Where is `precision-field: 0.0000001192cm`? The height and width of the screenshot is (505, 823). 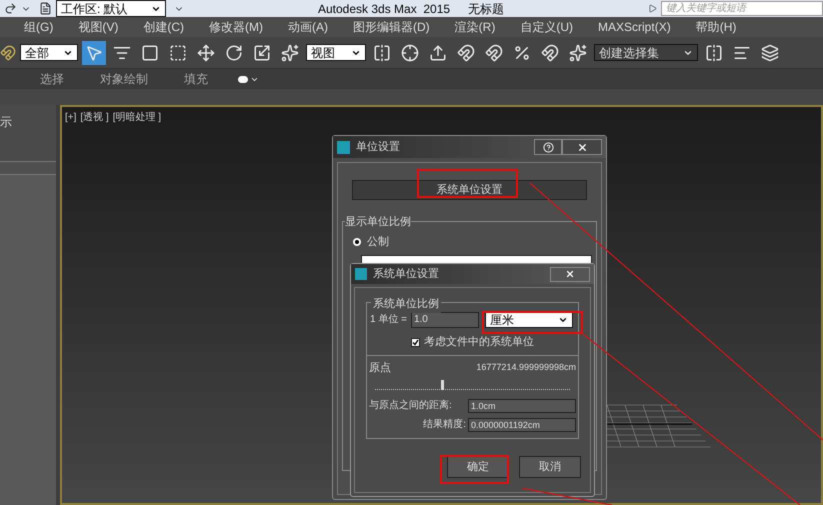
precision-field: 0.0000001192cm is located at coordinates (522, 425).